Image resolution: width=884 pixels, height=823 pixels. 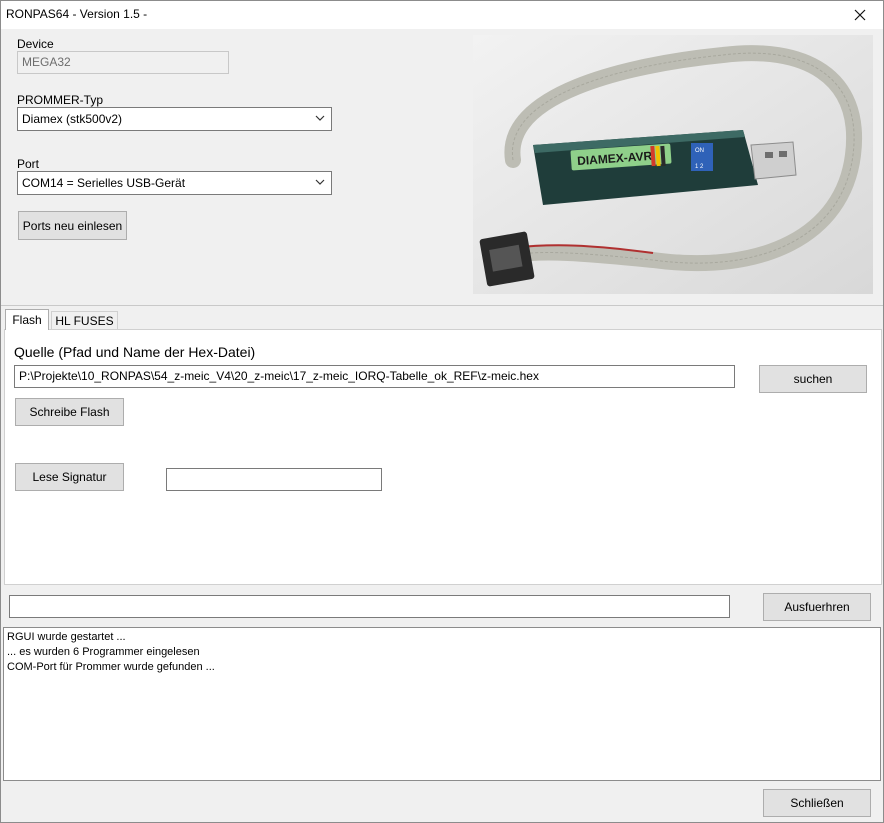 What do you see at coordinates (699, 167) in the screenshot?
I see `photo-switch-numbers: 1 2` at bounding box center [699, 167].